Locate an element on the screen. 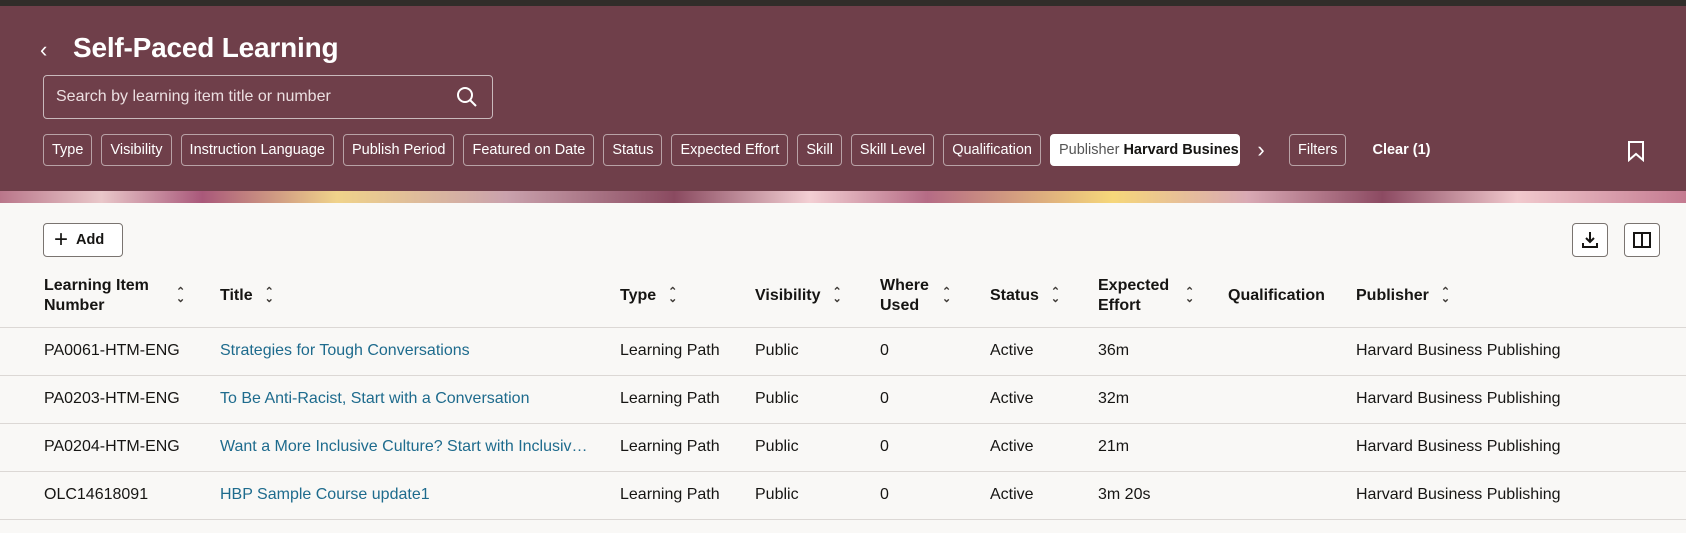 The height and width of the screenshot is (533, 1686). page-title: Self-Paced Learning is located at coordinates (206, 47).